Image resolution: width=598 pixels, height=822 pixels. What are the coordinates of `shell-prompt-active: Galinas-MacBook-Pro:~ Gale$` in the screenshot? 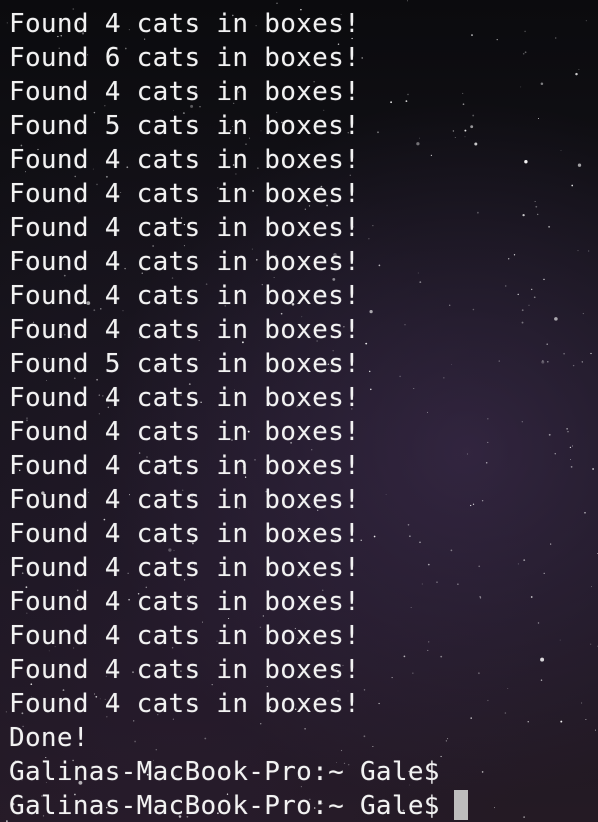 It's located at (238, 805).